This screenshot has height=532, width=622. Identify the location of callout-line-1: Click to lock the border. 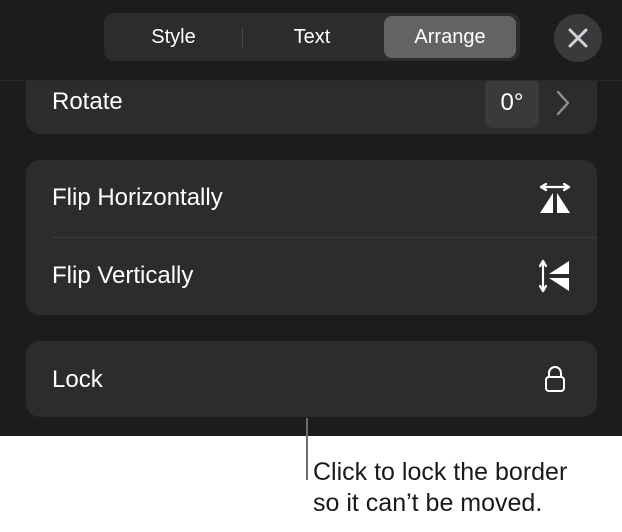
(440, 472).